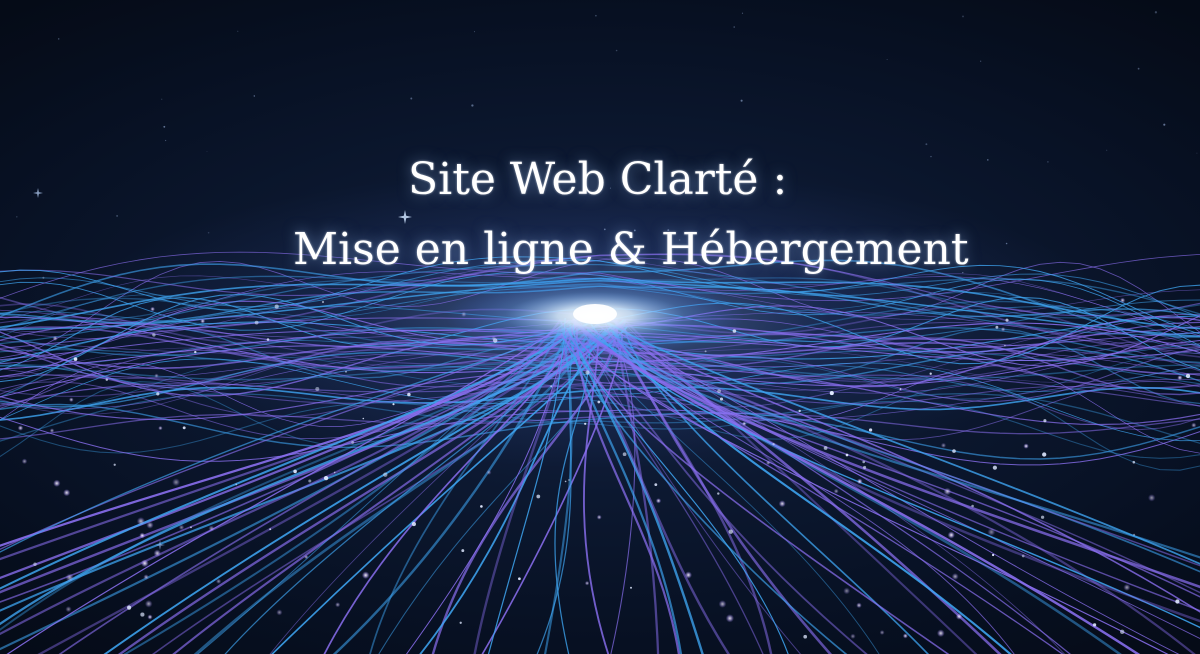 This screenshot has width=1200, height=654. Describe the element at coordinates (598, 179) in the screenshot. I see `hero-title-line-1: Site Web Clarté :` at that location.